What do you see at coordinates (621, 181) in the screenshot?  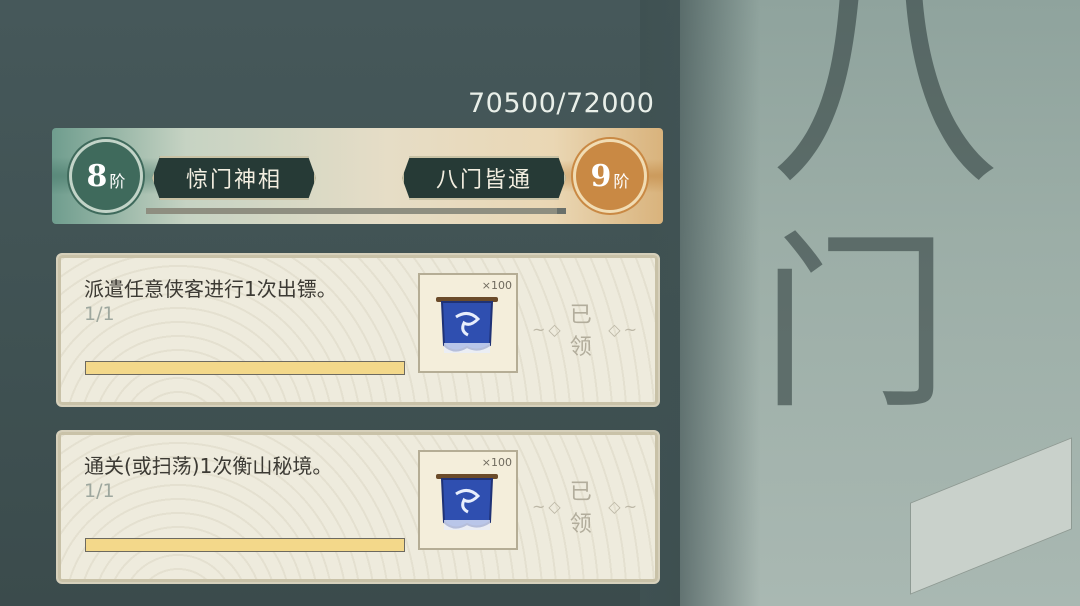 I see `next-level-unit: 阶` at bounding box center [621, 181].